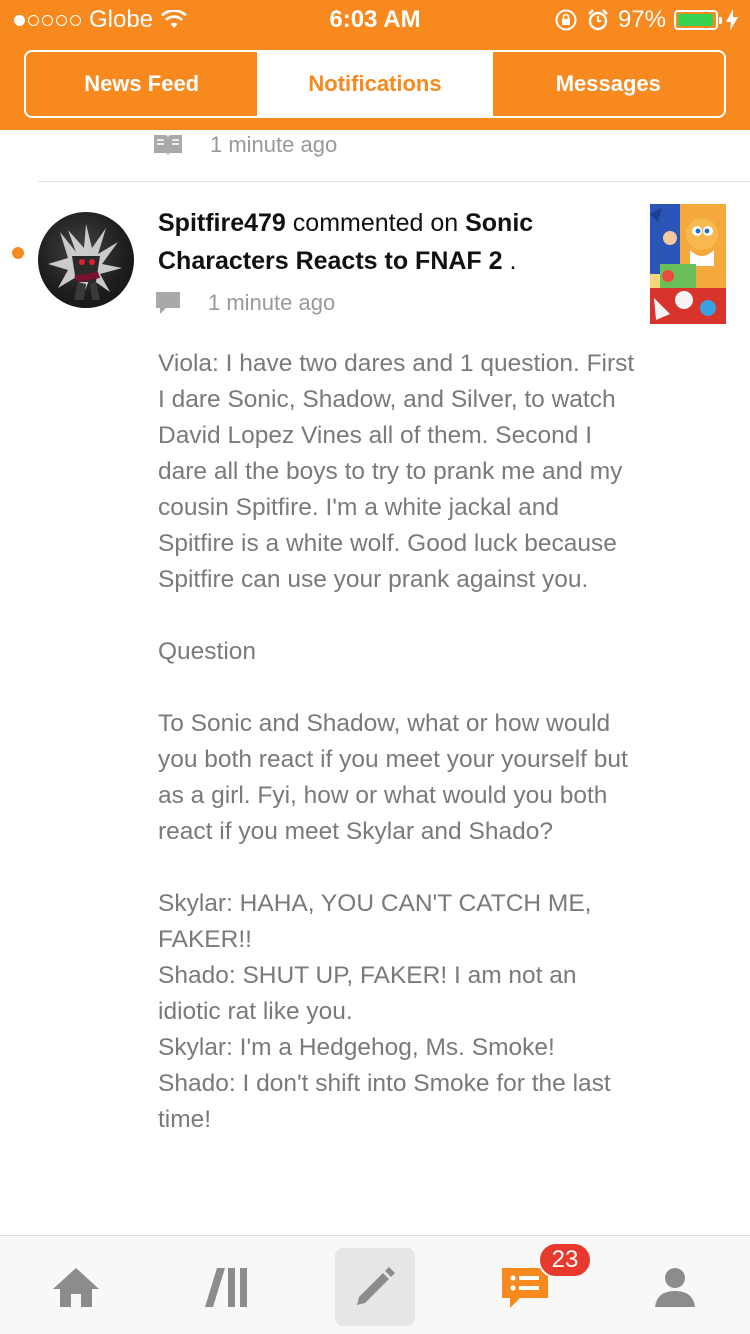 The width and height of the screenshot is (750, 1334). What do you see at coordinates (274, 144) in the screenshot?
I see `previous-notification-time: 1 minute ago` at bounding box center [274, 144].